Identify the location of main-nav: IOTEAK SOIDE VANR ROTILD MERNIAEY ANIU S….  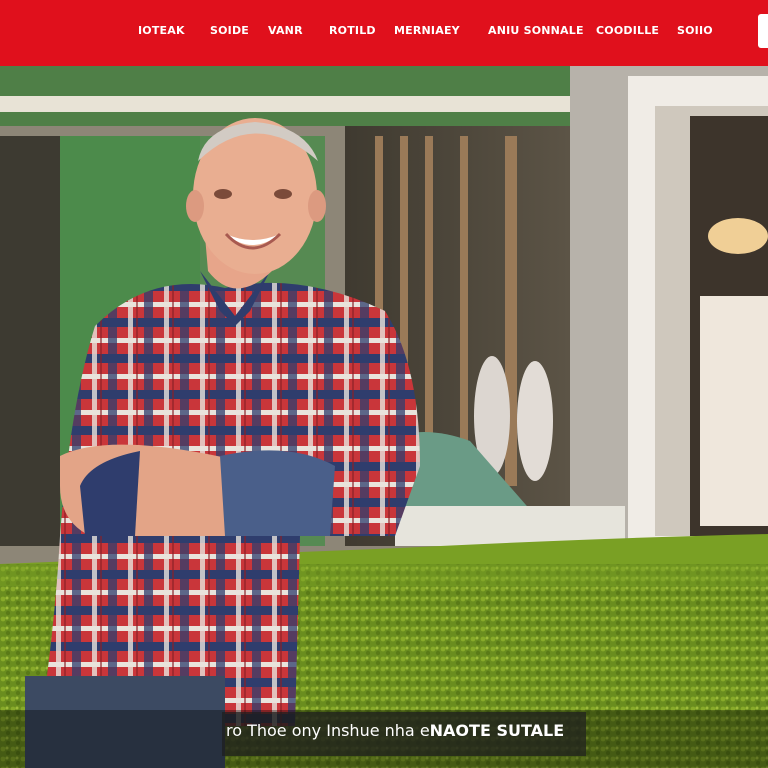
(380, 33).